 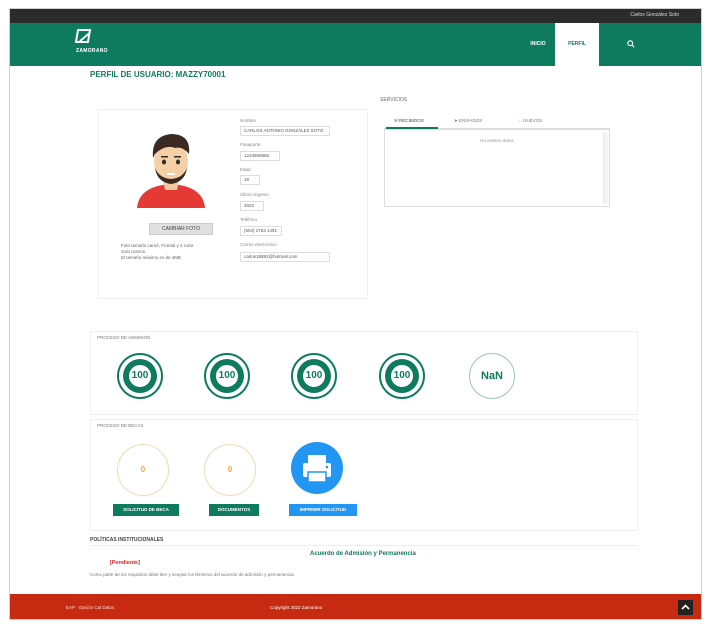 I want to click on tab-nuevos: ☆ NUEVOS, so click(x=530, y=121).